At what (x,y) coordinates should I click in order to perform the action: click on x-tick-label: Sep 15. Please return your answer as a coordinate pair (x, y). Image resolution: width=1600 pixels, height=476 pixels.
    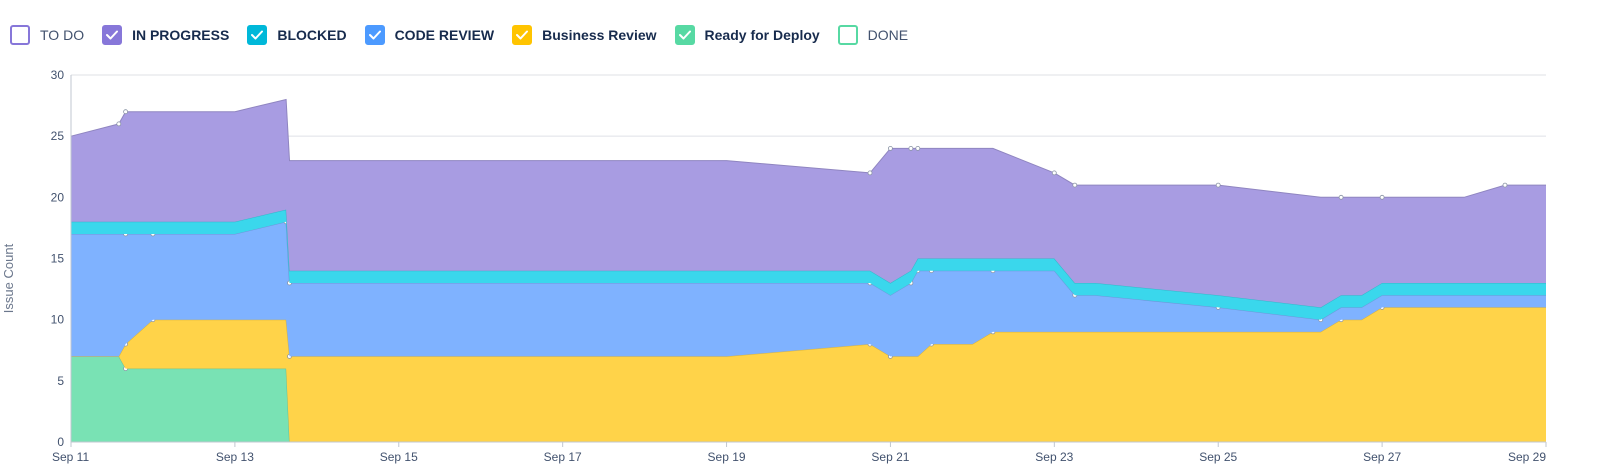
    Looking at the image, I should click on (399, 457).